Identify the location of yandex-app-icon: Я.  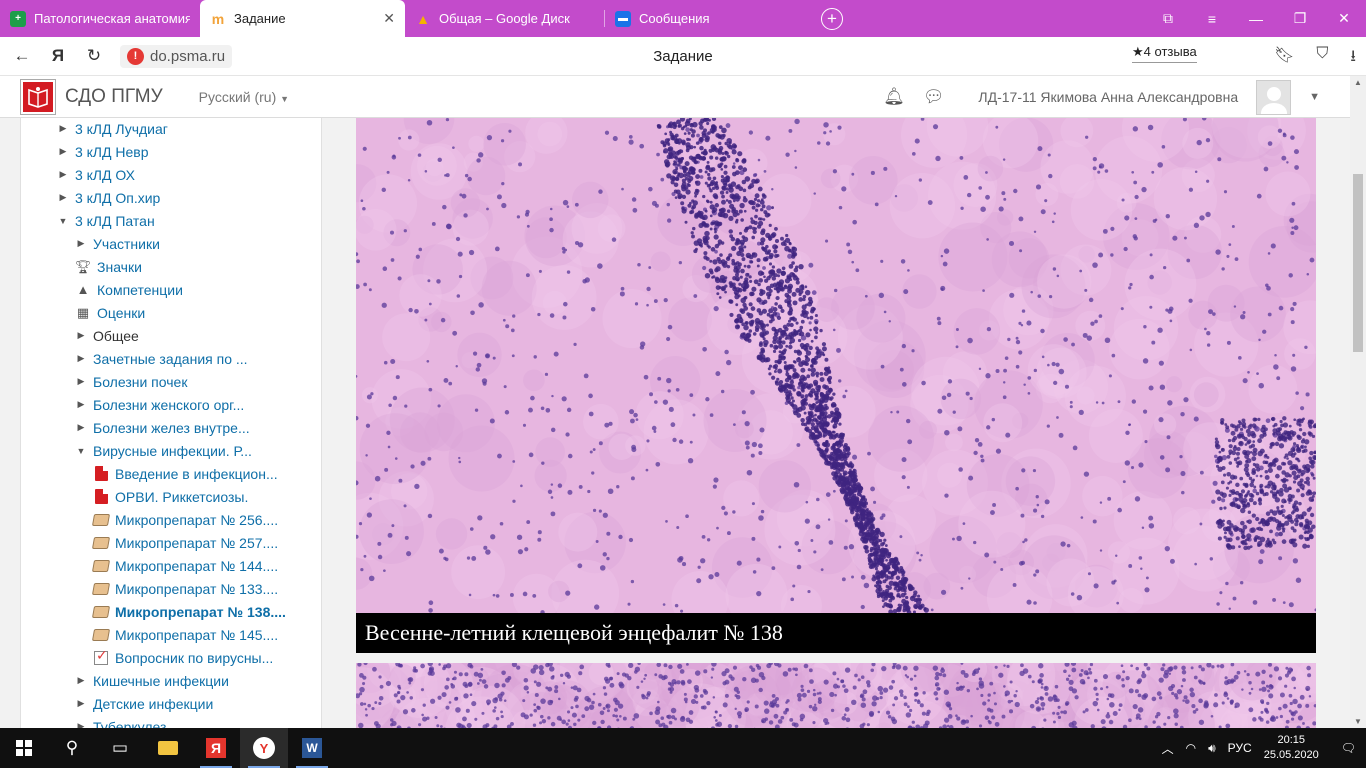
(216, 748).